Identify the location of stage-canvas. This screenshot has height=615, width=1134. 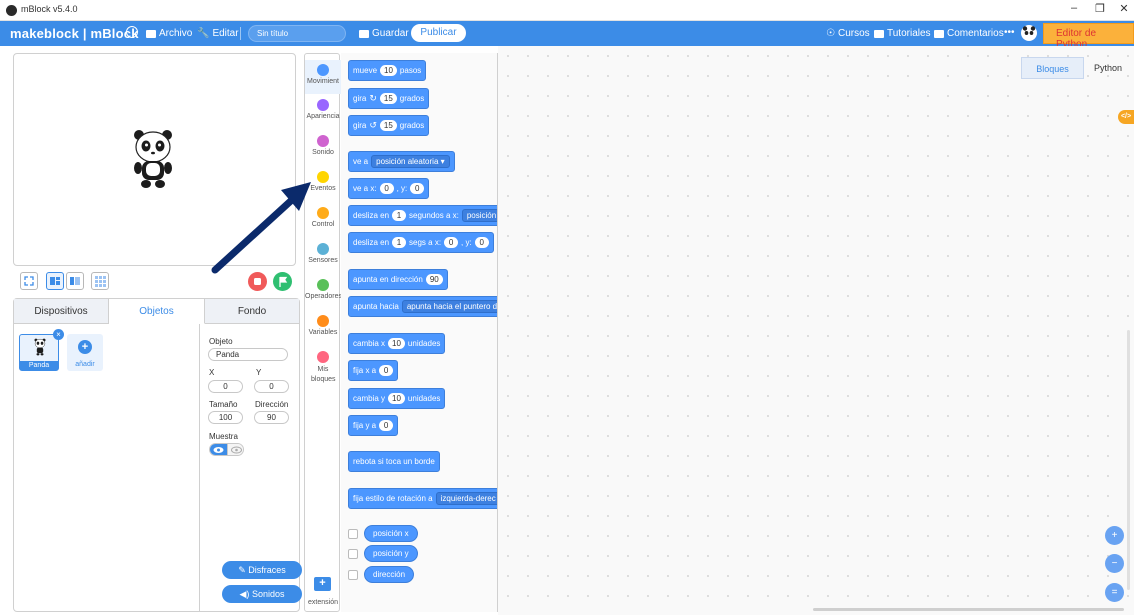
(154, 159).